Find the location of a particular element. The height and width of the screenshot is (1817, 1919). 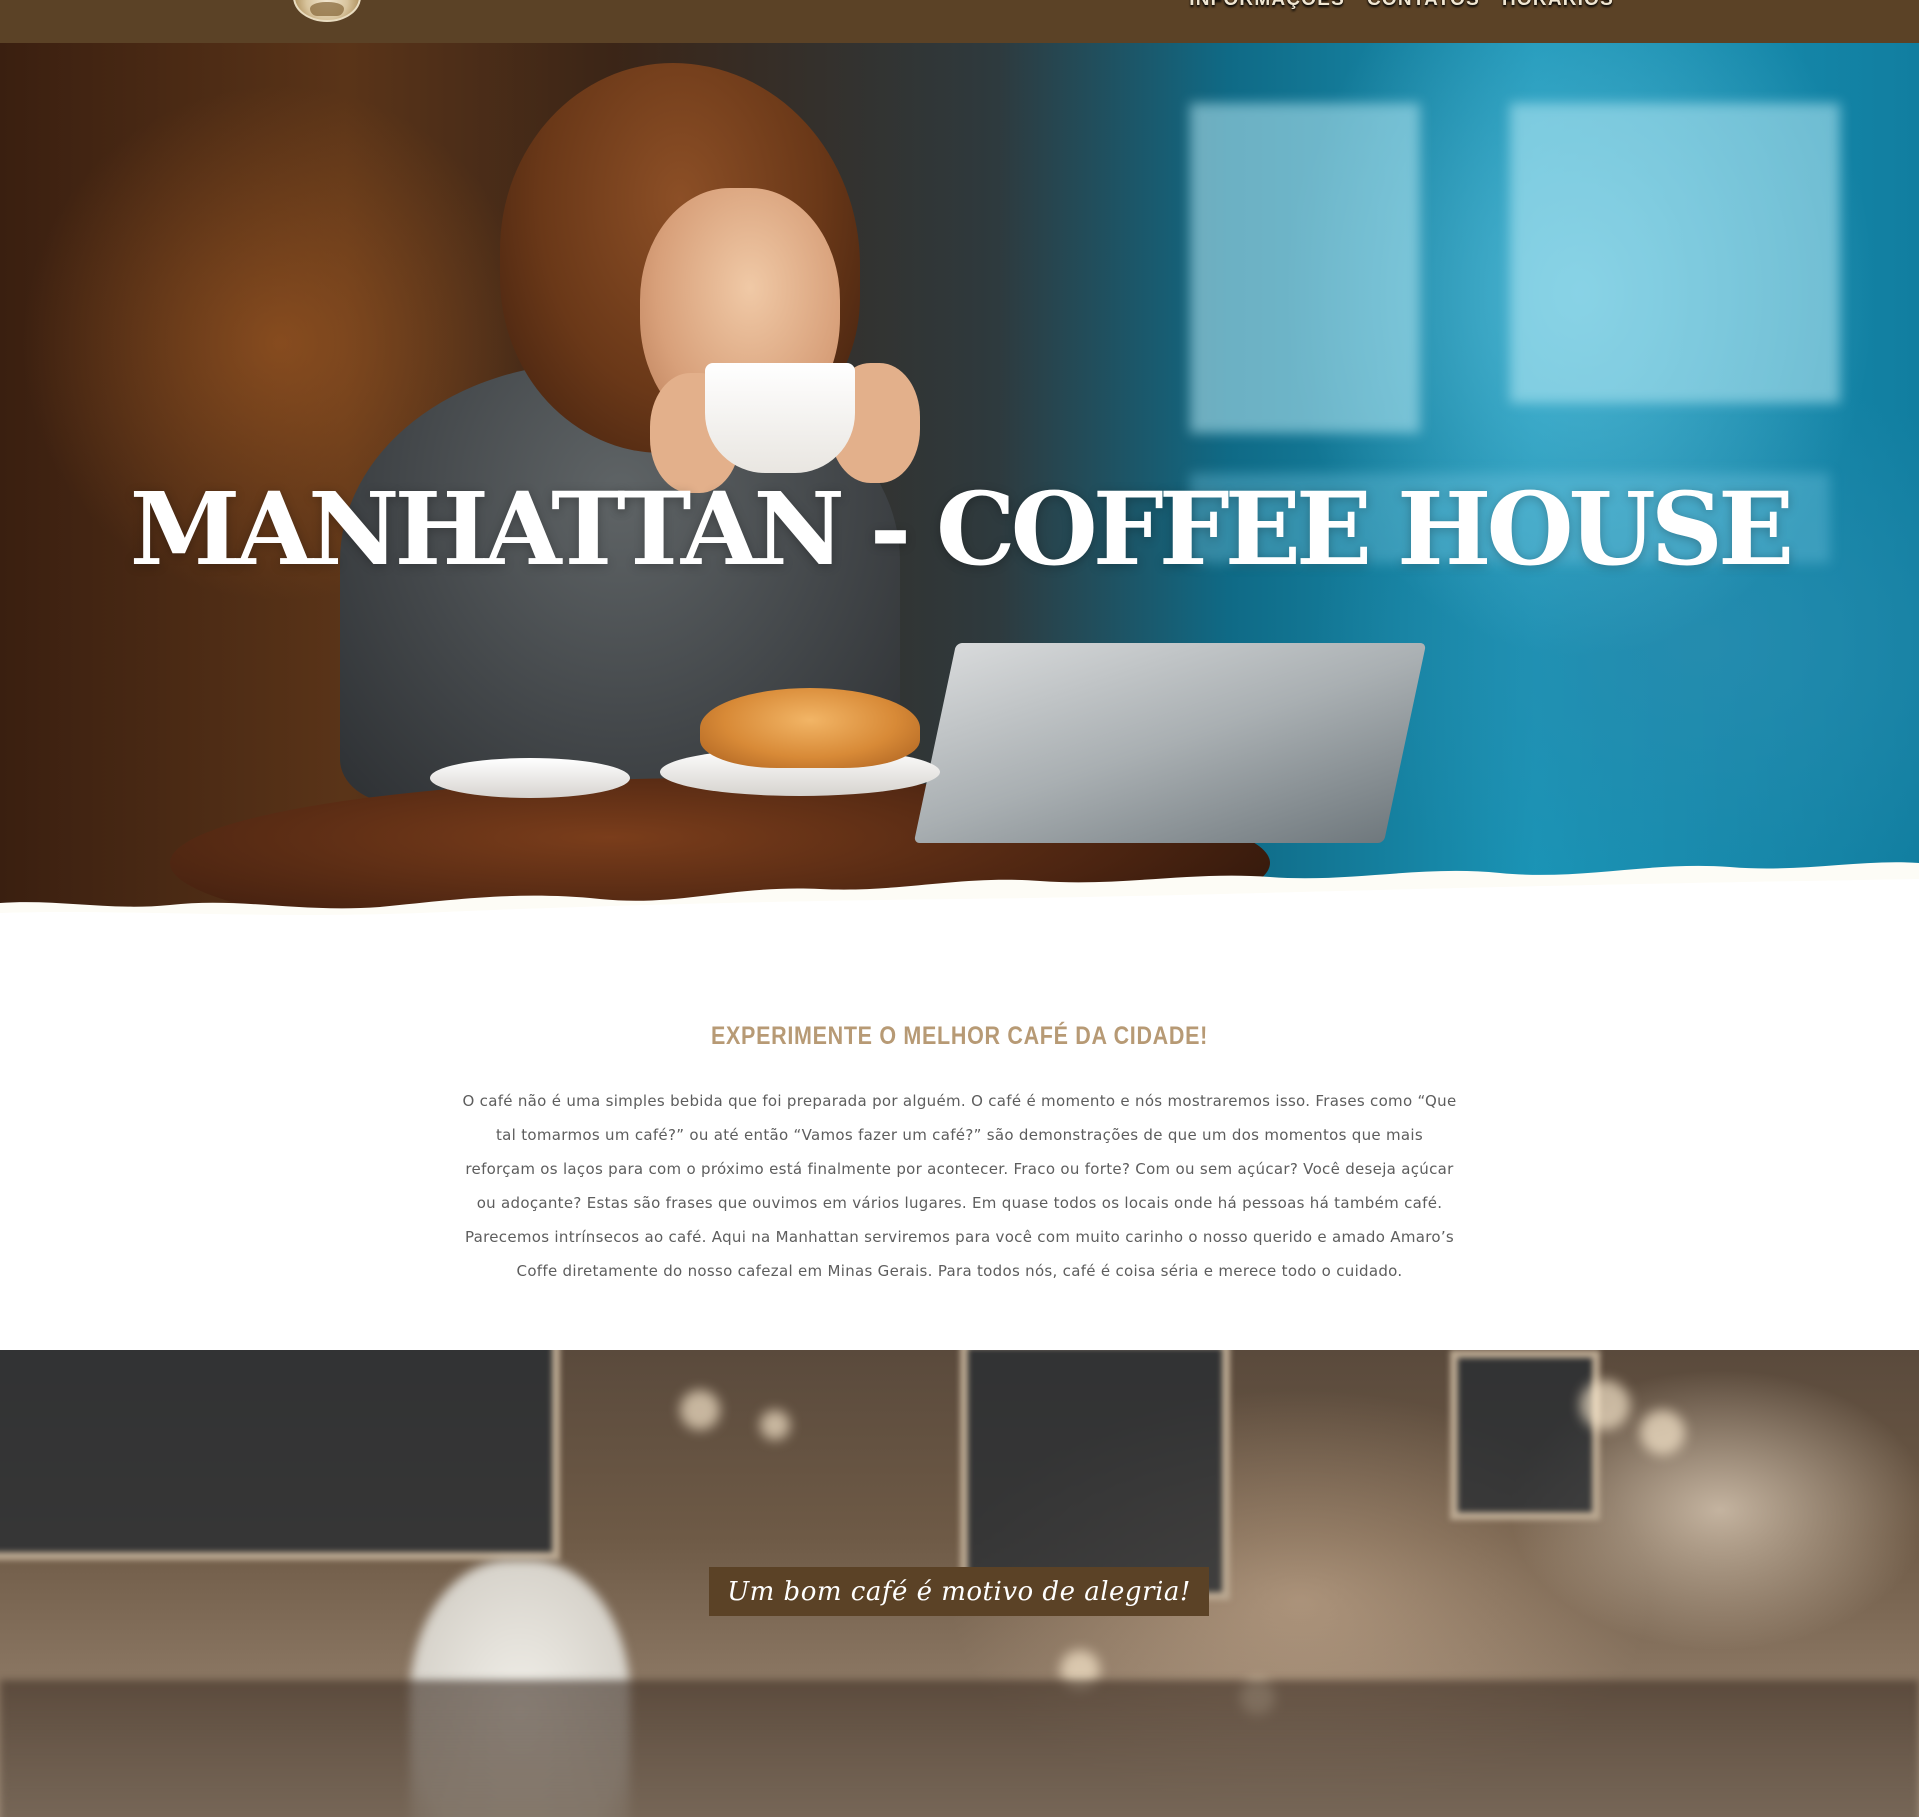

main-nav: INFORMAÇÕES CONTATOS HORÁRIOS is located at coordinates (1401, 5).